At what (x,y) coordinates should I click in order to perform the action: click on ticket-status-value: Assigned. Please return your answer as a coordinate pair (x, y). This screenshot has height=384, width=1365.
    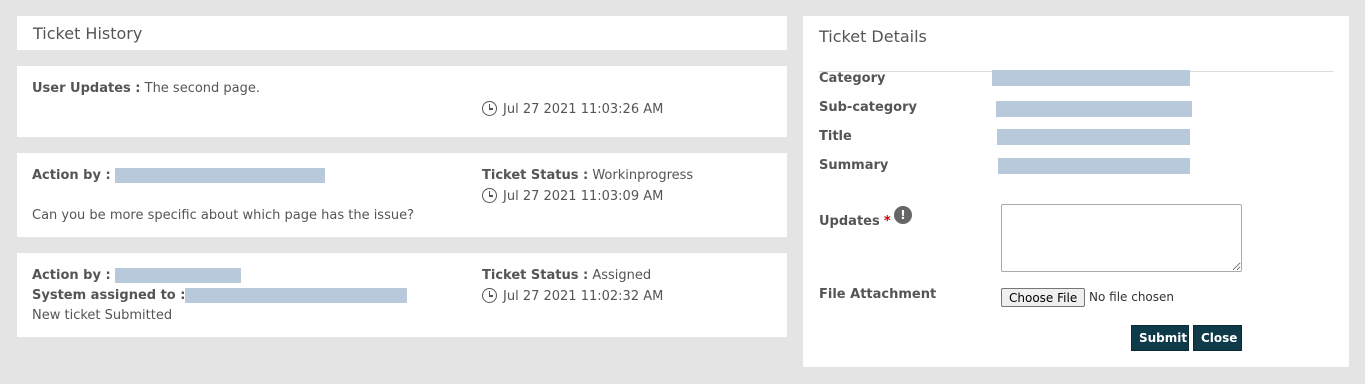
    Looking at the image, I should click on (622, 275).